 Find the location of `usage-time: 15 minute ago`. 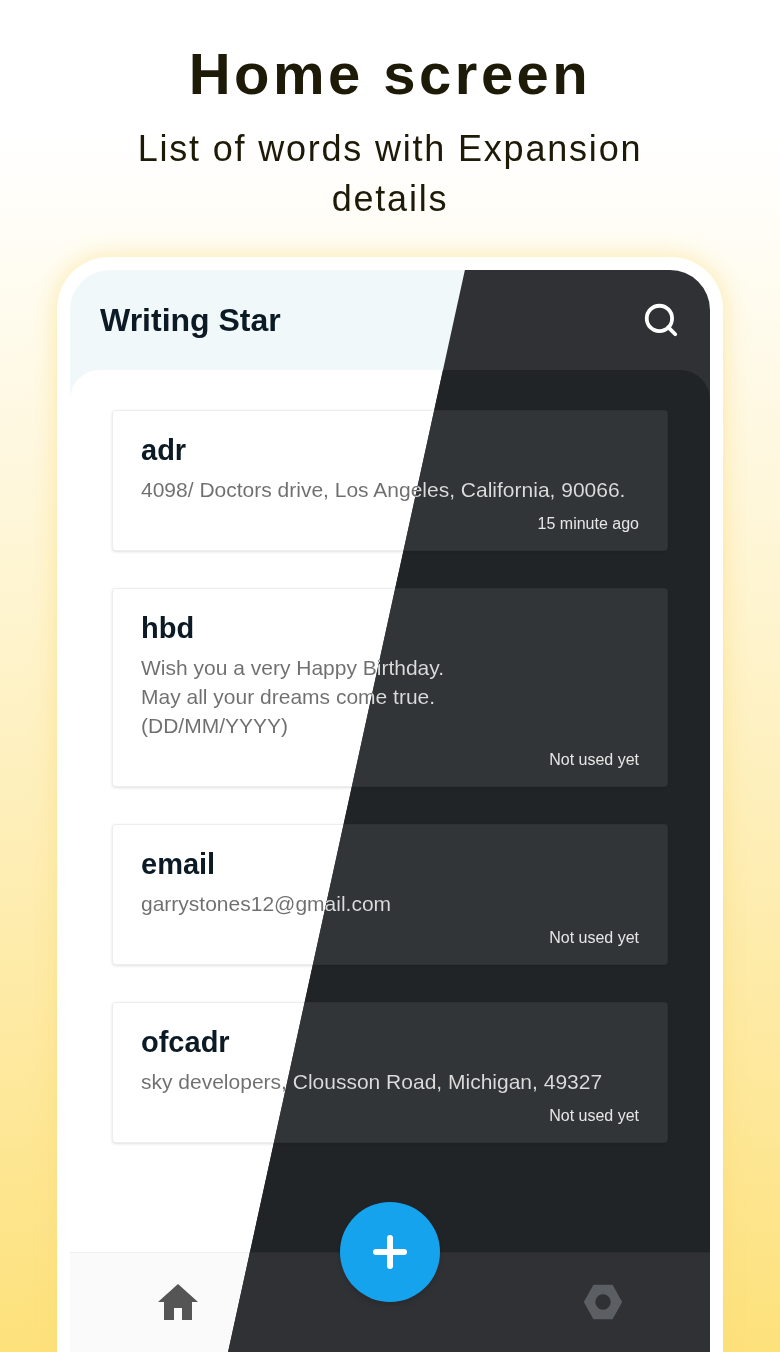

usage-time: 15 minute ago is located at coordinates (588, 524).